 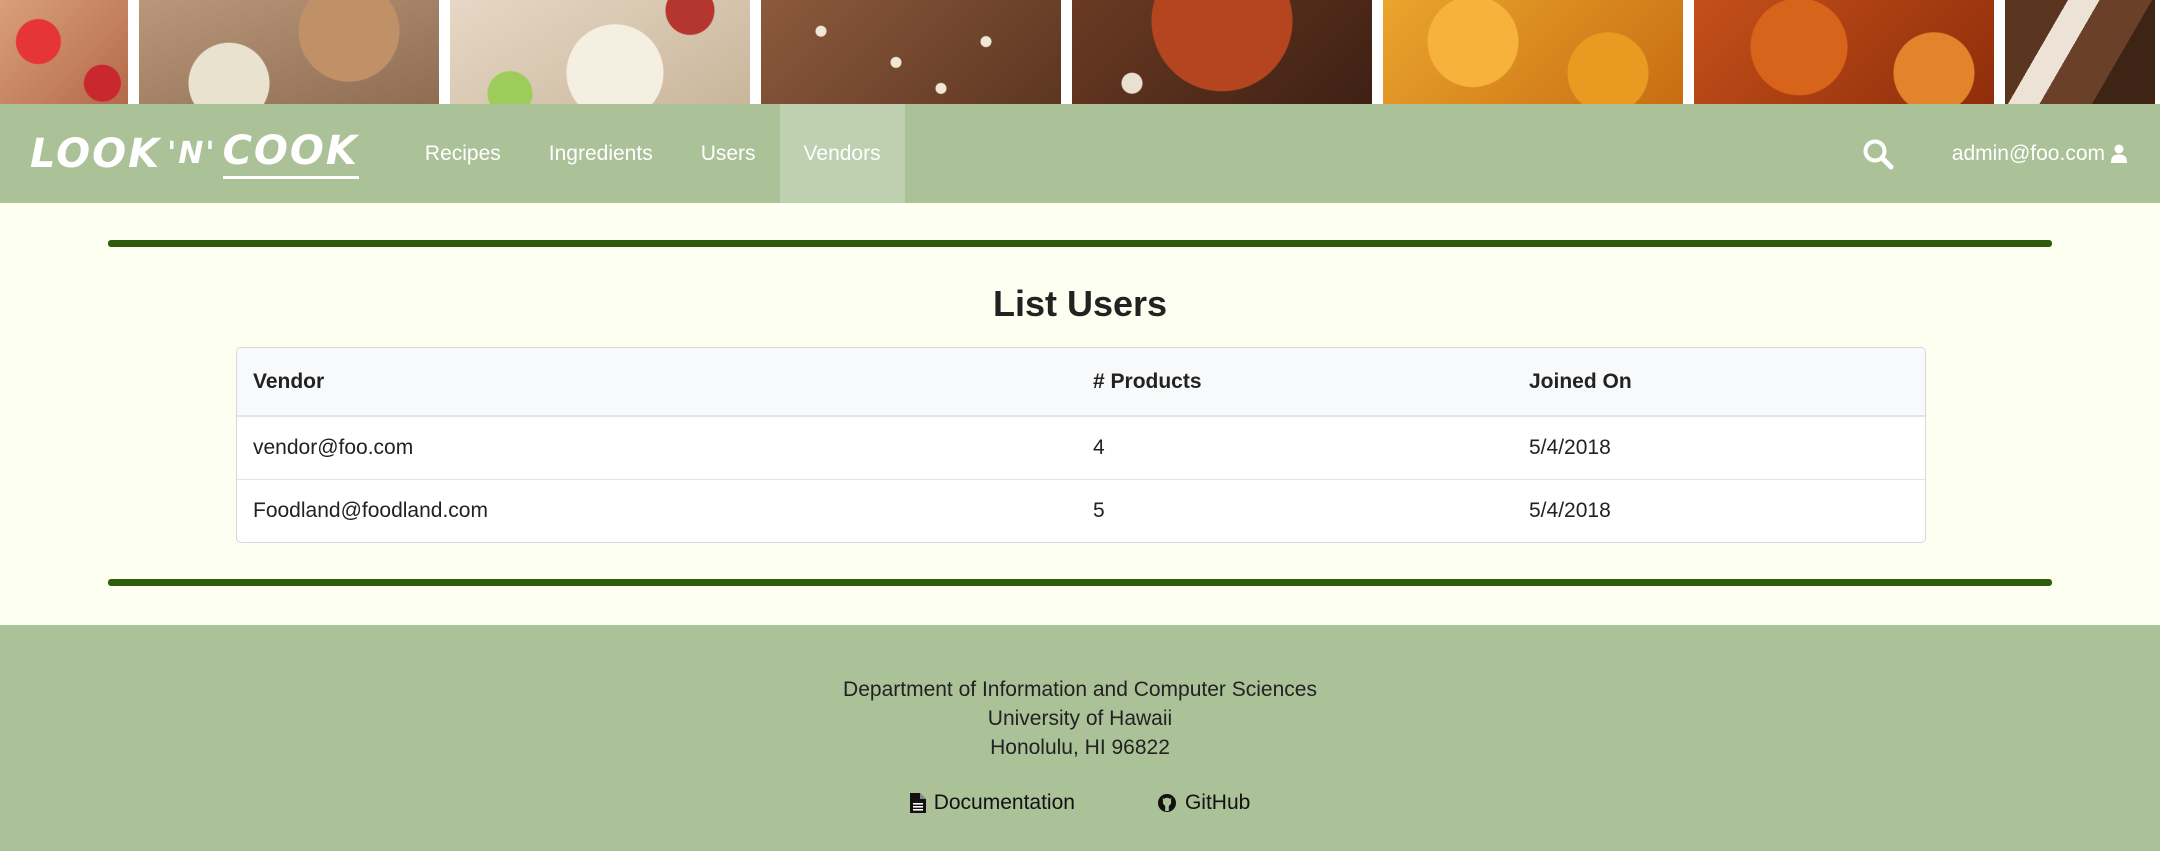 What do you see at coordinates (1166, 803) in the screenshot?
I see `github-icon` at bounding box center [1166, 803].